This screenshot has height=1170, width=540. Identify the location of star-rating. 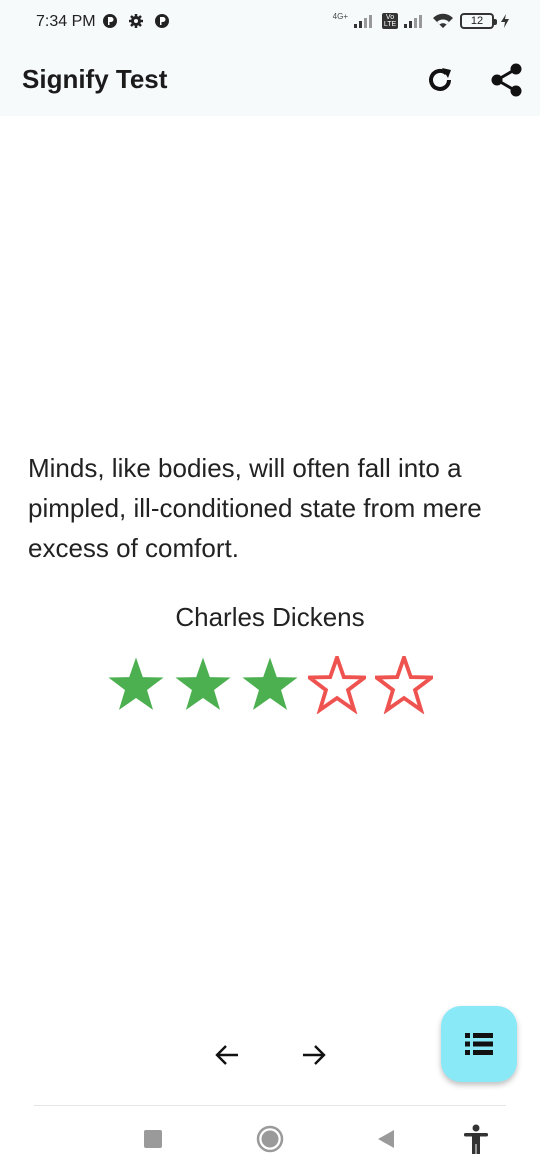
(270, 685).